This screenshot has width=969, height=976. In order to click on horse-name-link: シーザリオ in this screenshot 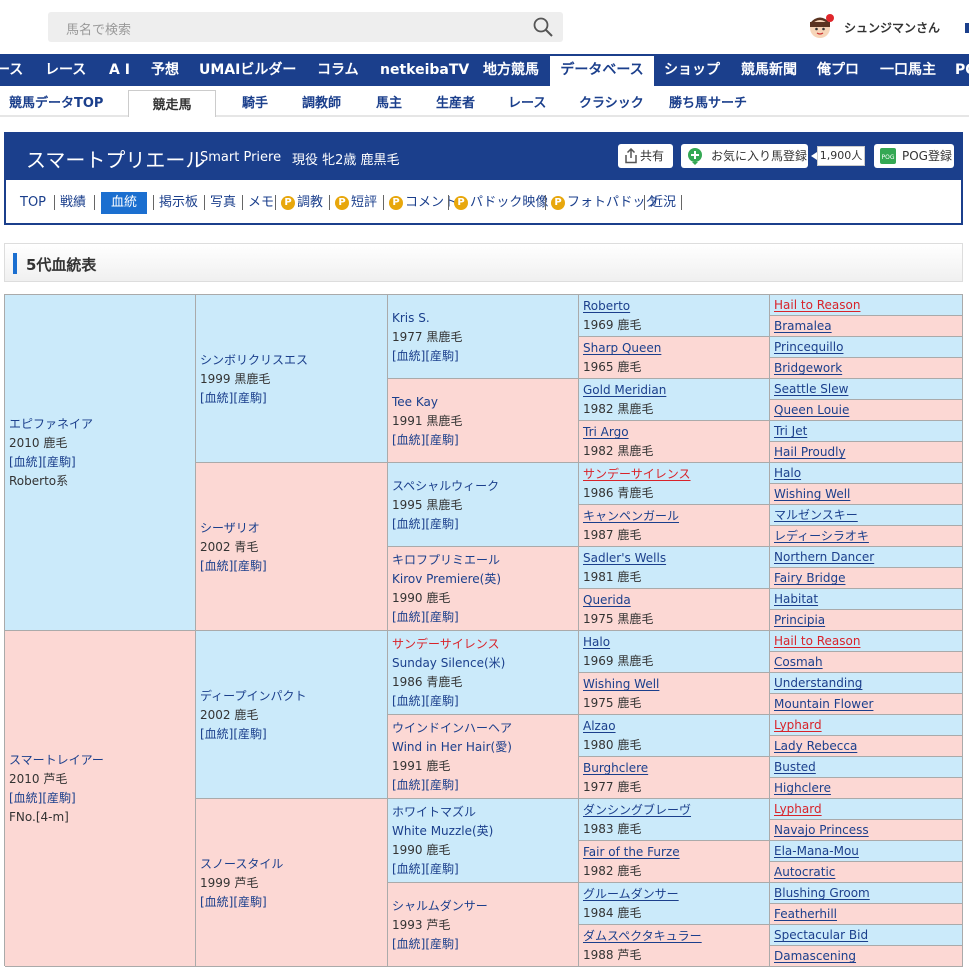, I will do `click(292, 528)`.